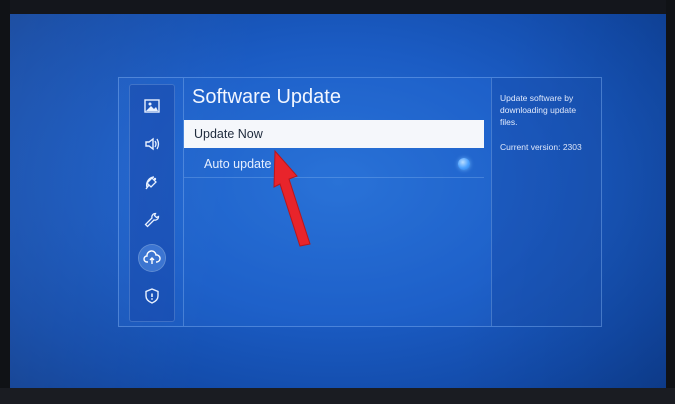 Image resolution: width=675 pixels, height=404 pixels. I want to click on update-now-item: Update Now, so click(334, 134).